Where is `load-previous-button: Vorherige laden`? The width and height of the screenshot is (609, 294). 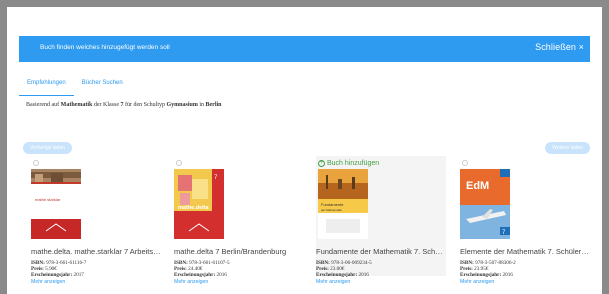 load-previous-button: Vorherige laden is located at coordinates (48, 148).